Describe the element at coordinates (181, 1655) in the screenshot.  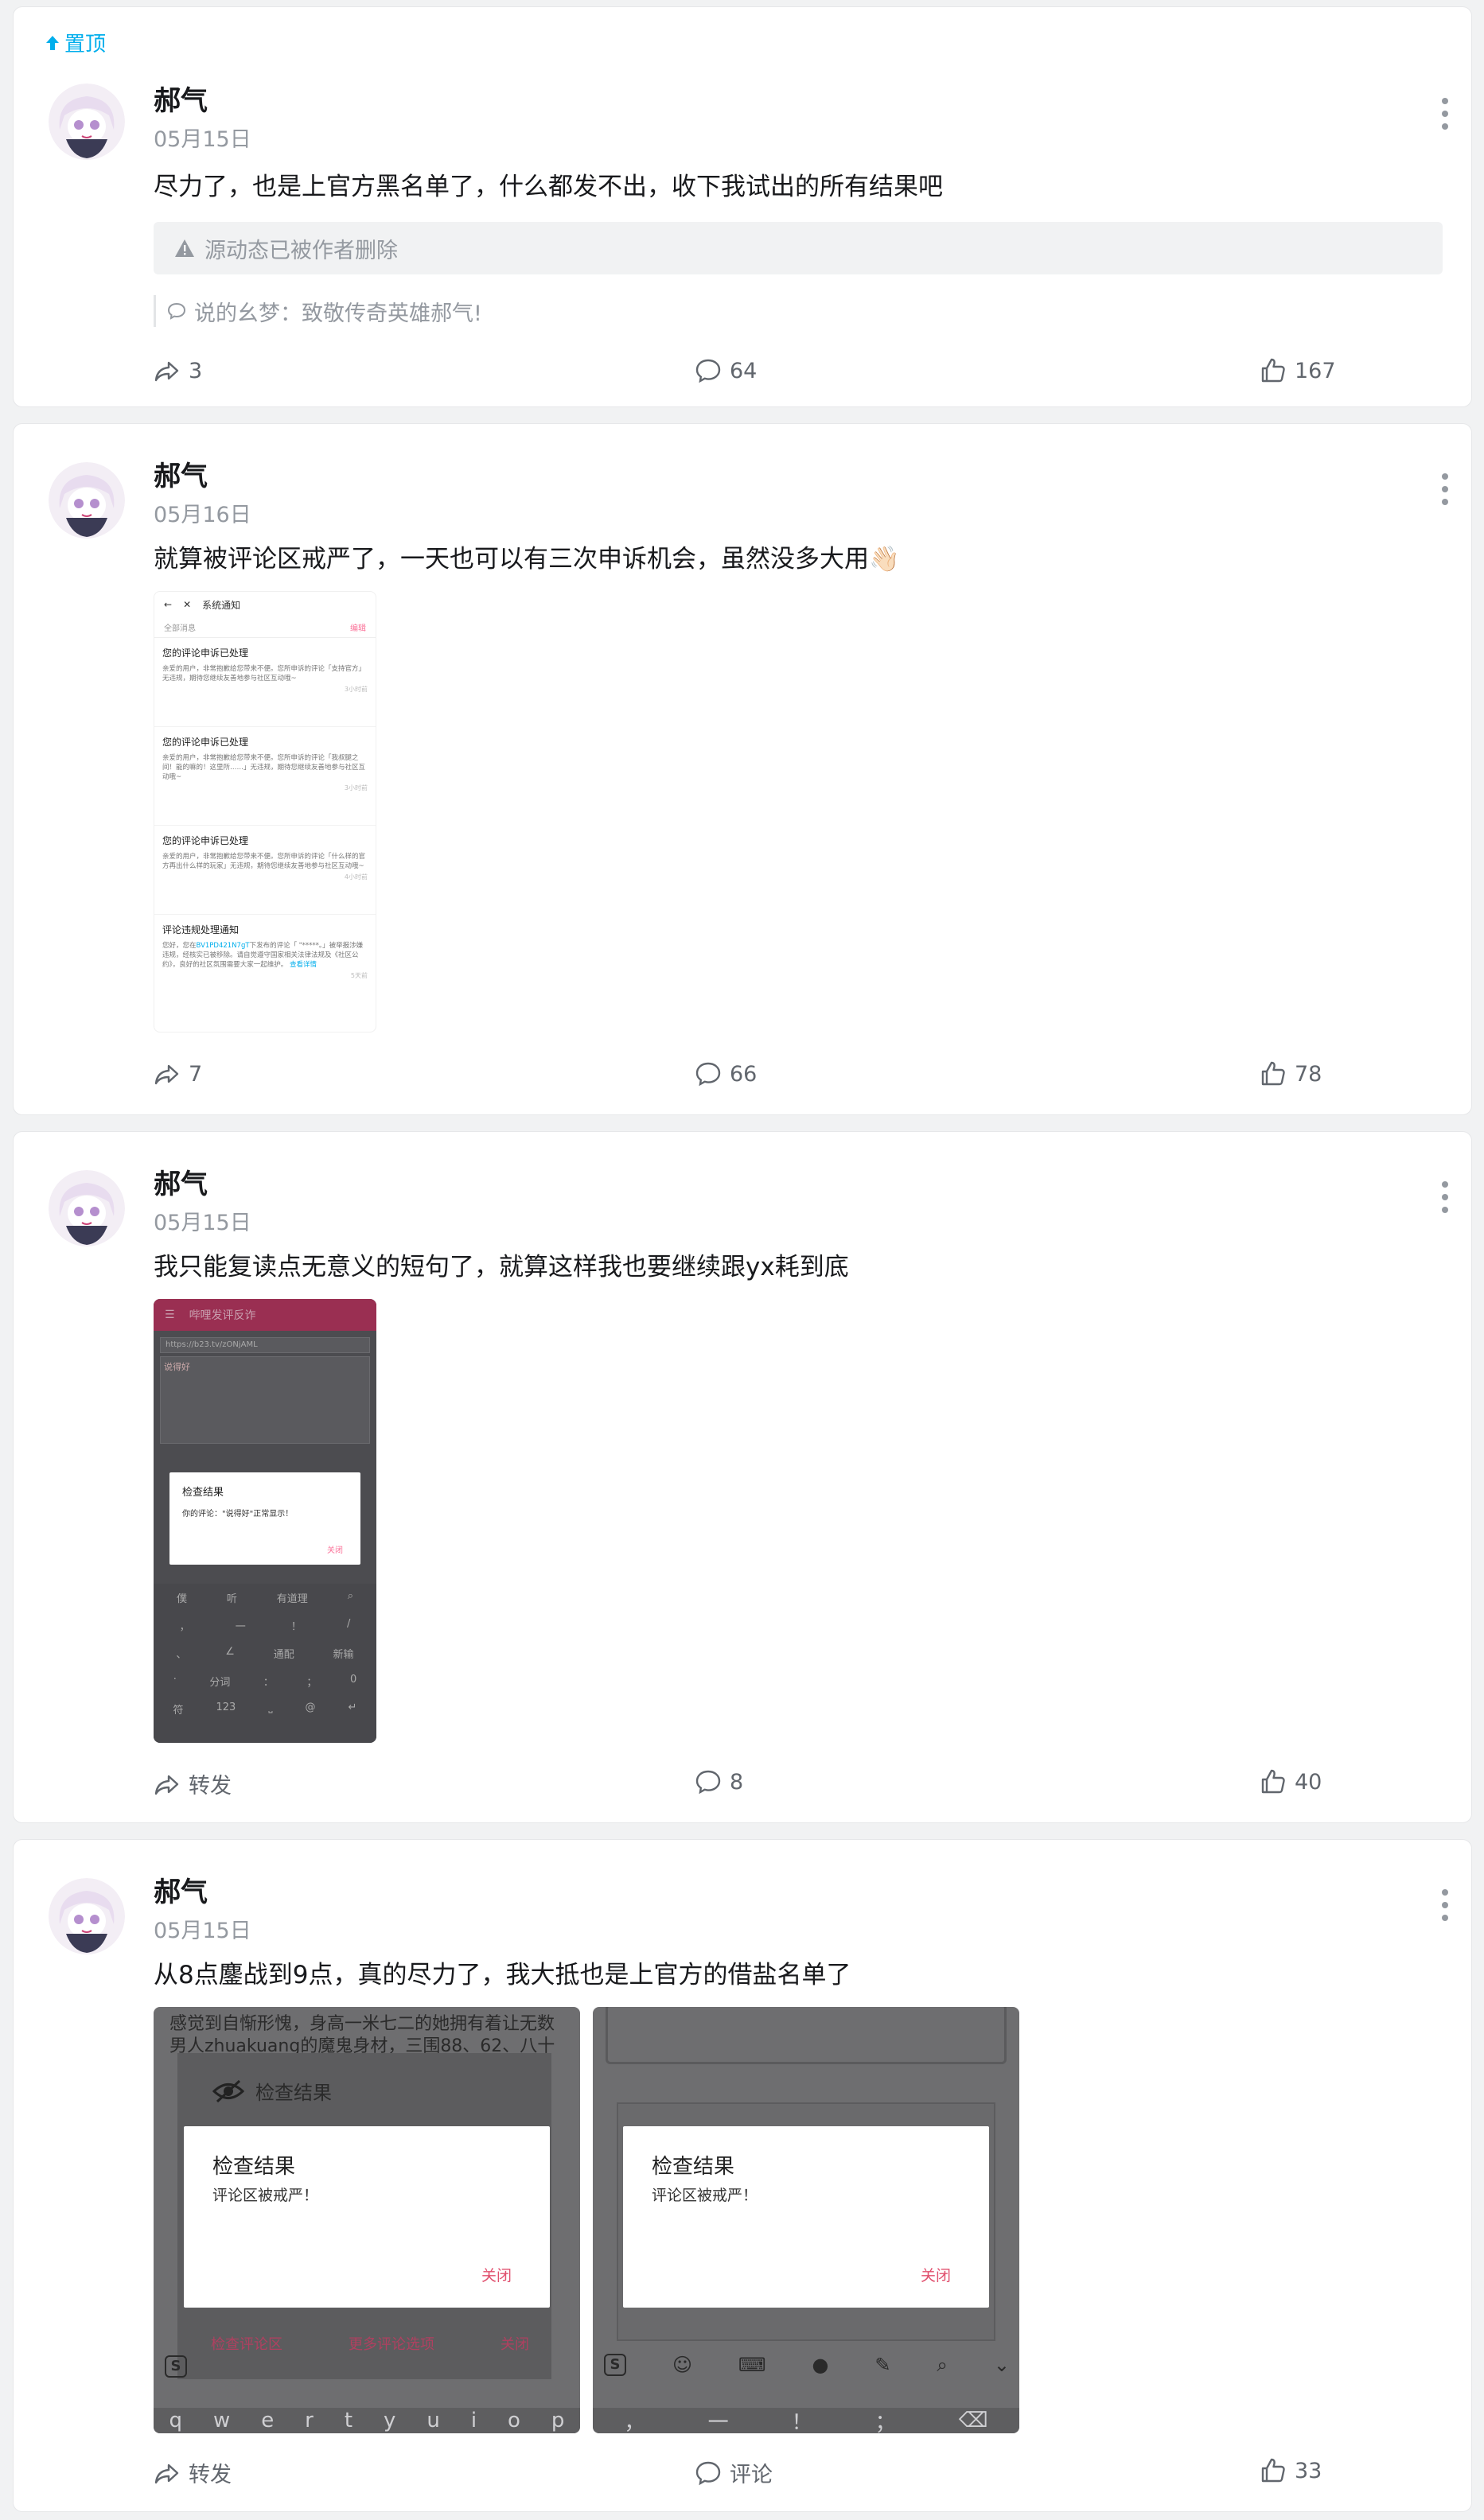
I see `key: 、` at that location.